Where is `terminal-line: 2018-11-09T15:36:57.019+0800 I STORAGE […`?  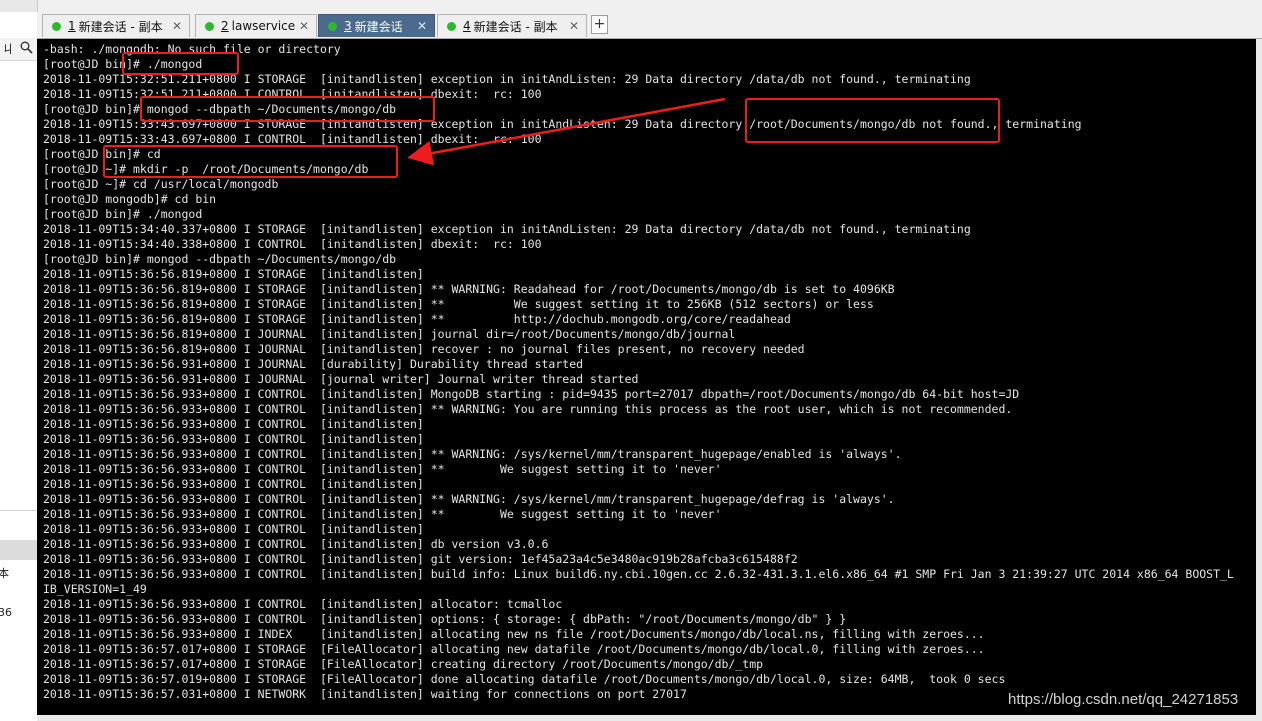
terminal-line: 2018-11-09T15:36:57.019+0800 I STORAGE [… is located at coordinates (524, 679).